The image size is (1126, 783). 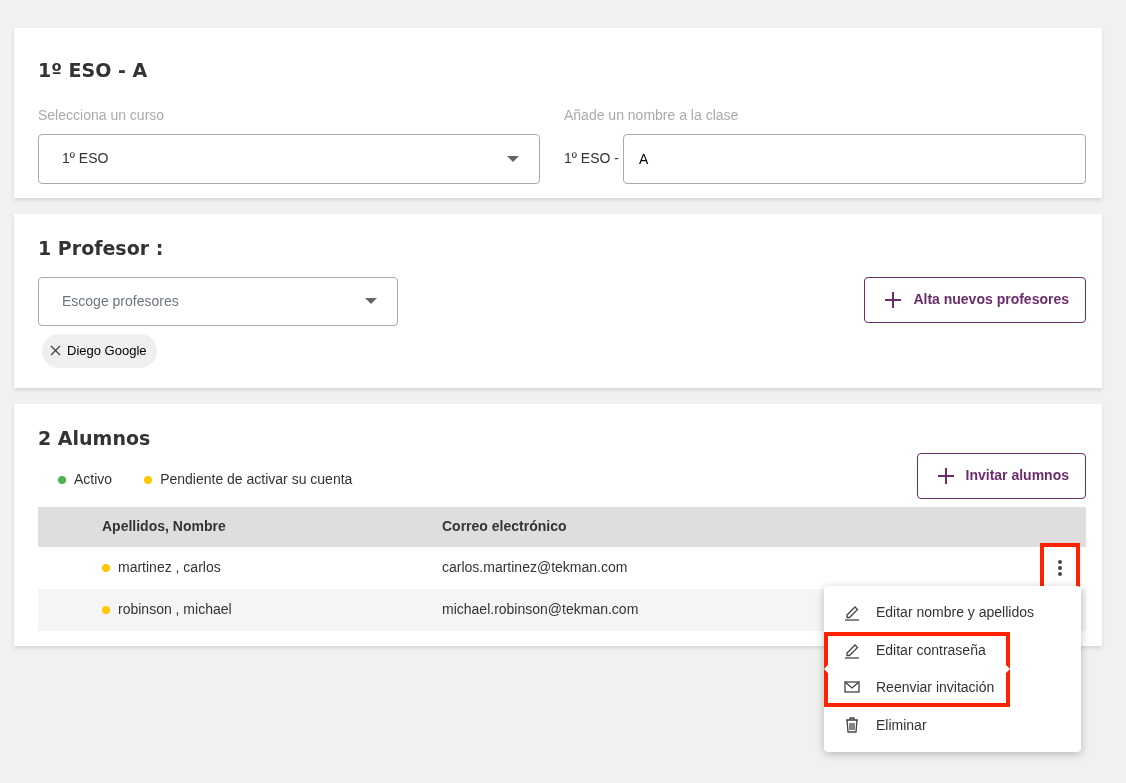 What do you see at coordinates (93, 479) in the screenshot?
I see `legend-label: Activo` at bounding box center [93, 479].